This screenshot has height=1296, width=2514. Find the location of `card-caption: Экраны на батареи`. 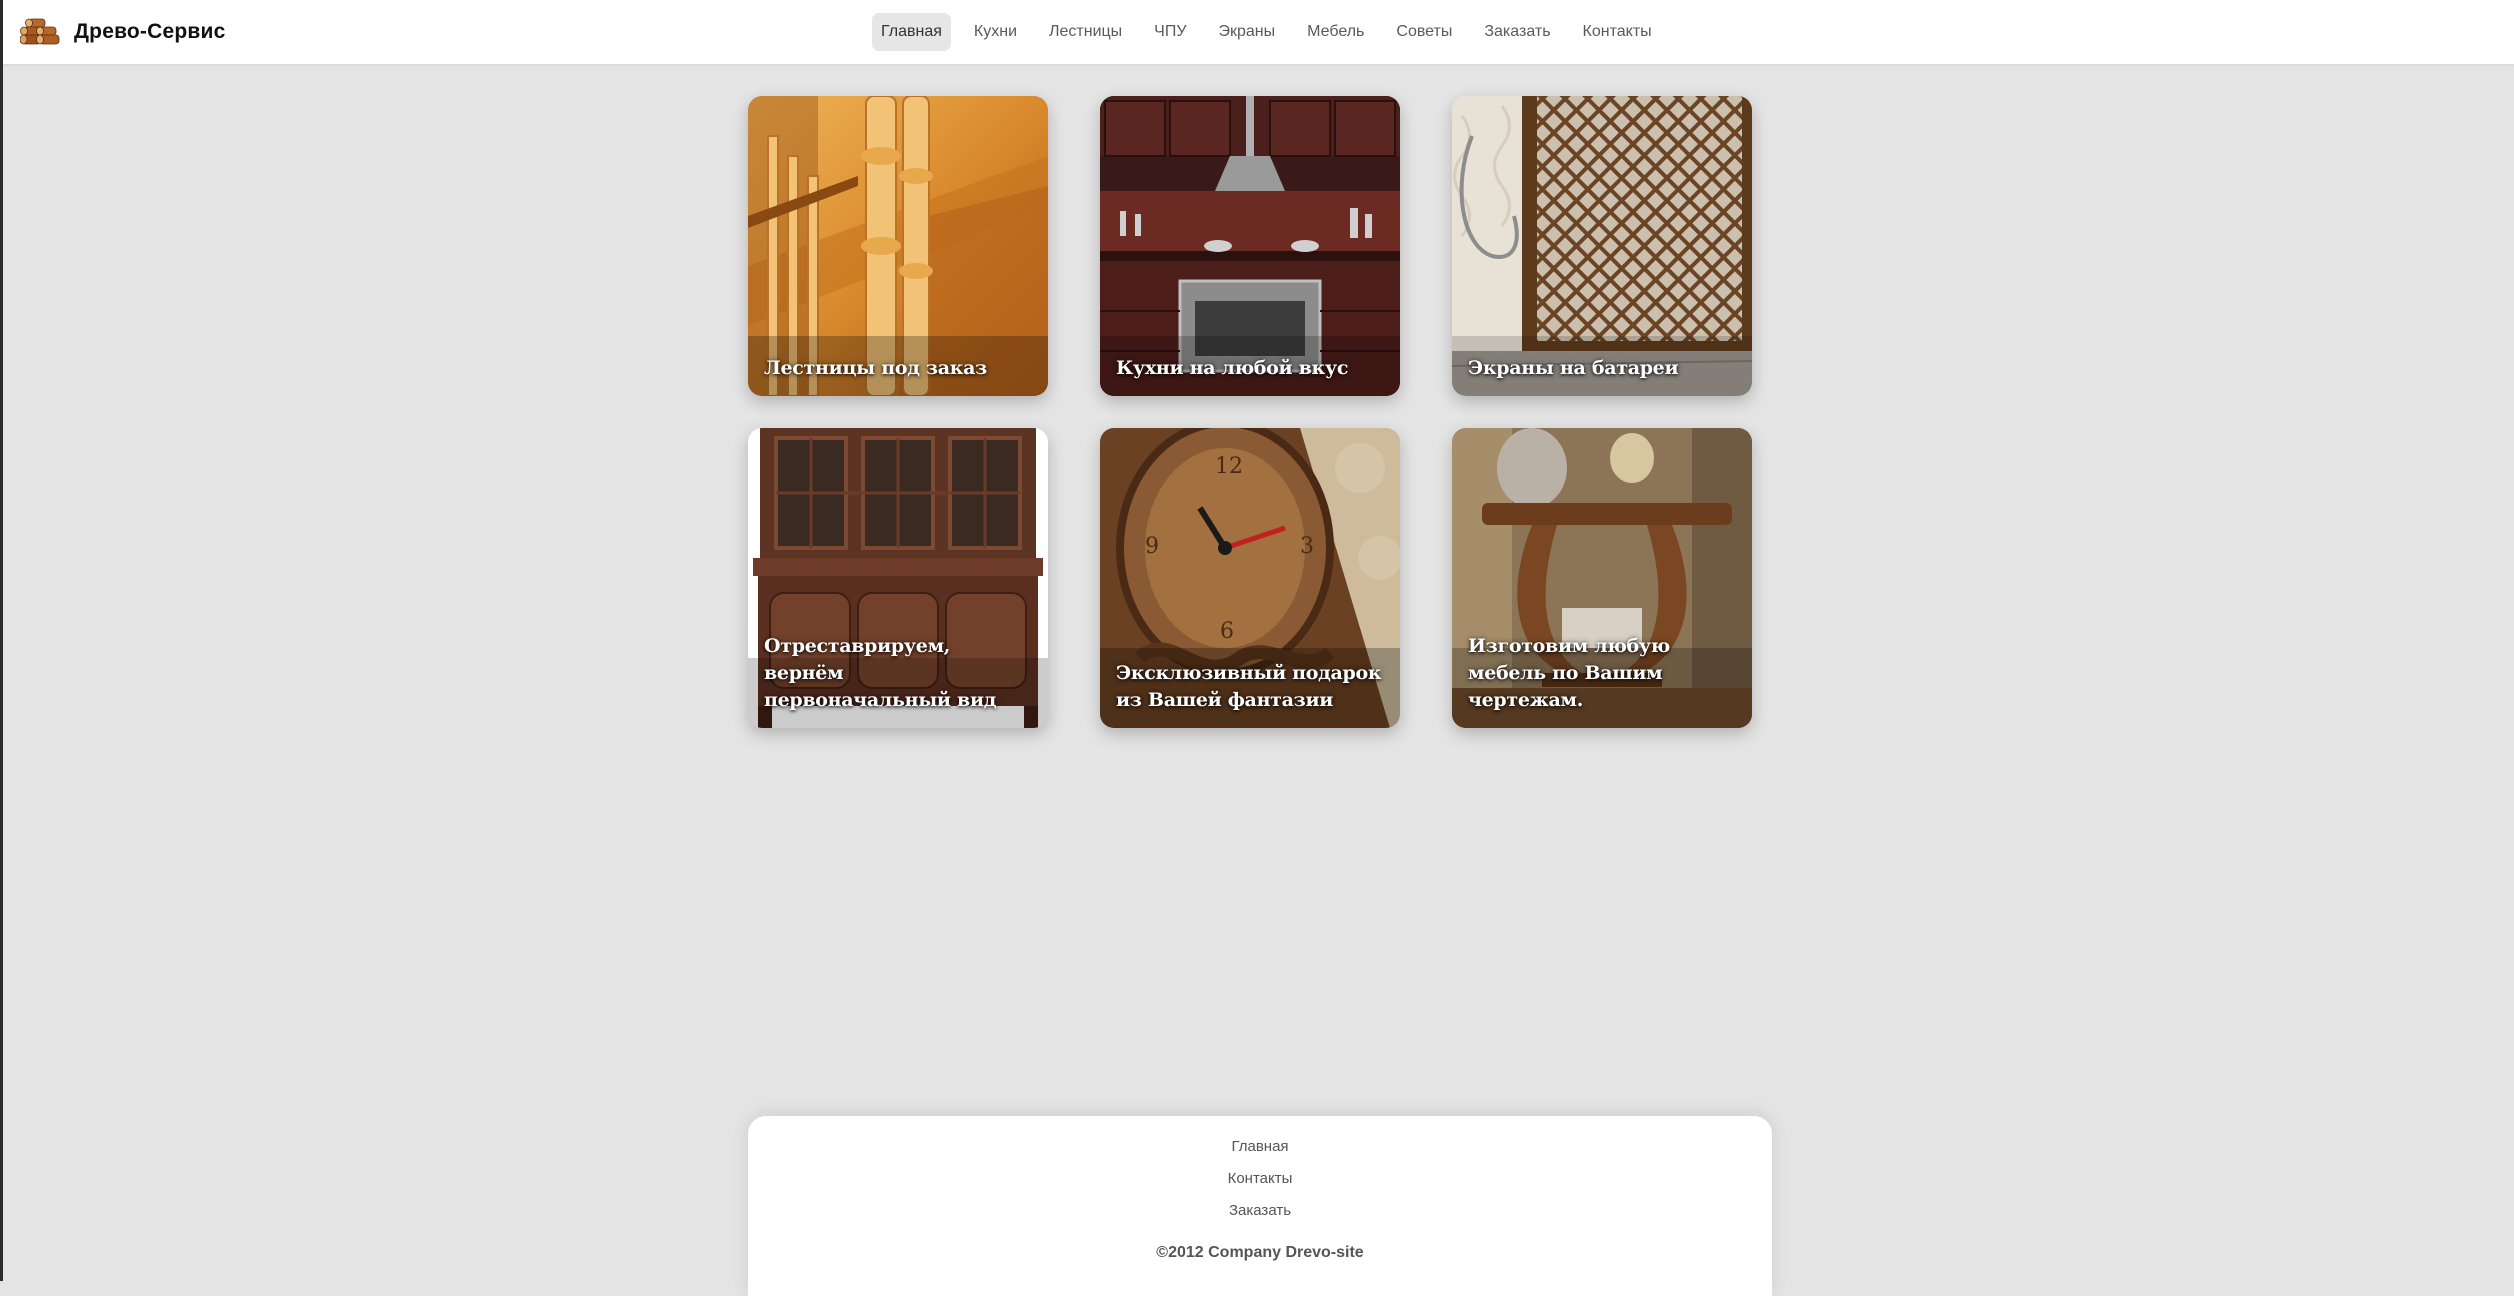

card-caption: Экраны на батареи is located at coordinates (1573, 368).